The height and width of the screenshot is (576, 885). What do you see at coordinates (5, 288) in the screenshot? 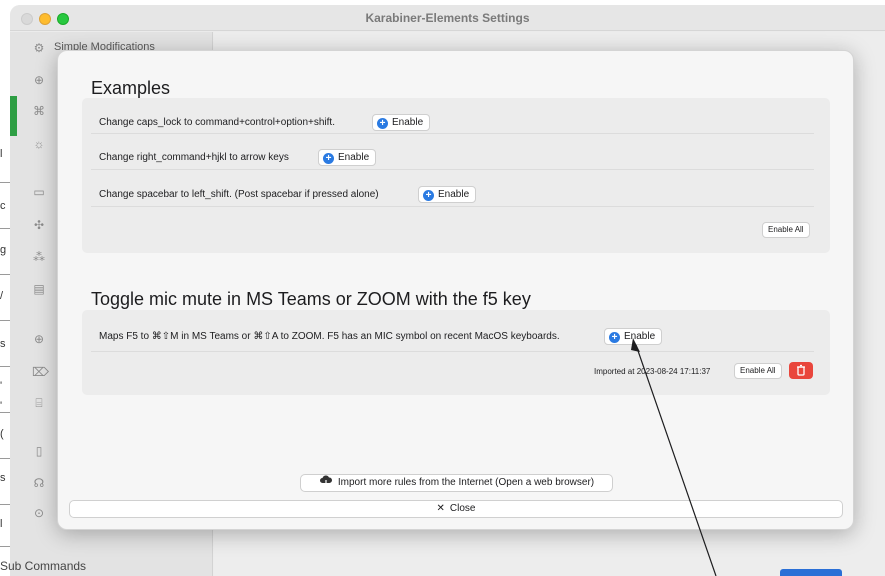
I see `background-window-edge: l c g / s ' ' ( s l` at bounding box center [5, 288].